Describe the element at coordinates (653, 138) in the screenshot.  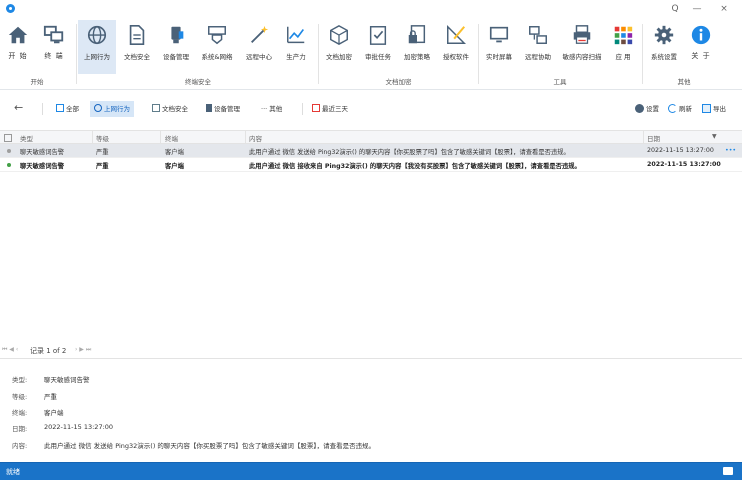
I see `column-header-date: 日期` at that location.